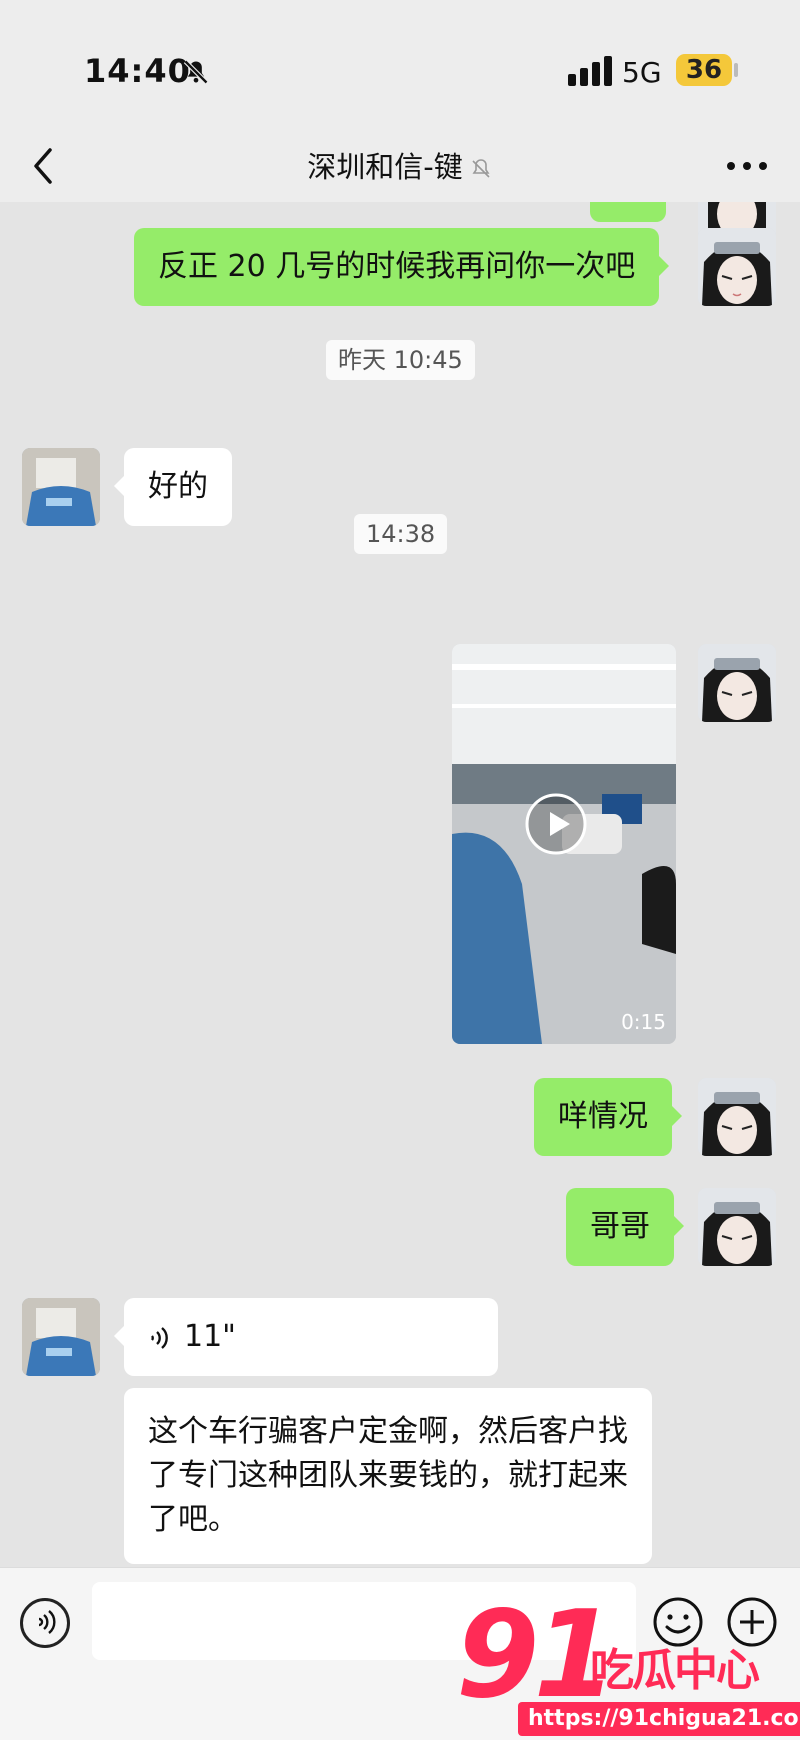 The height and width of the screenshot is (1740, 800). Describe the element at coordinates (536, 1655) in the screenshot. I see `watermark-number: 91` at that location.